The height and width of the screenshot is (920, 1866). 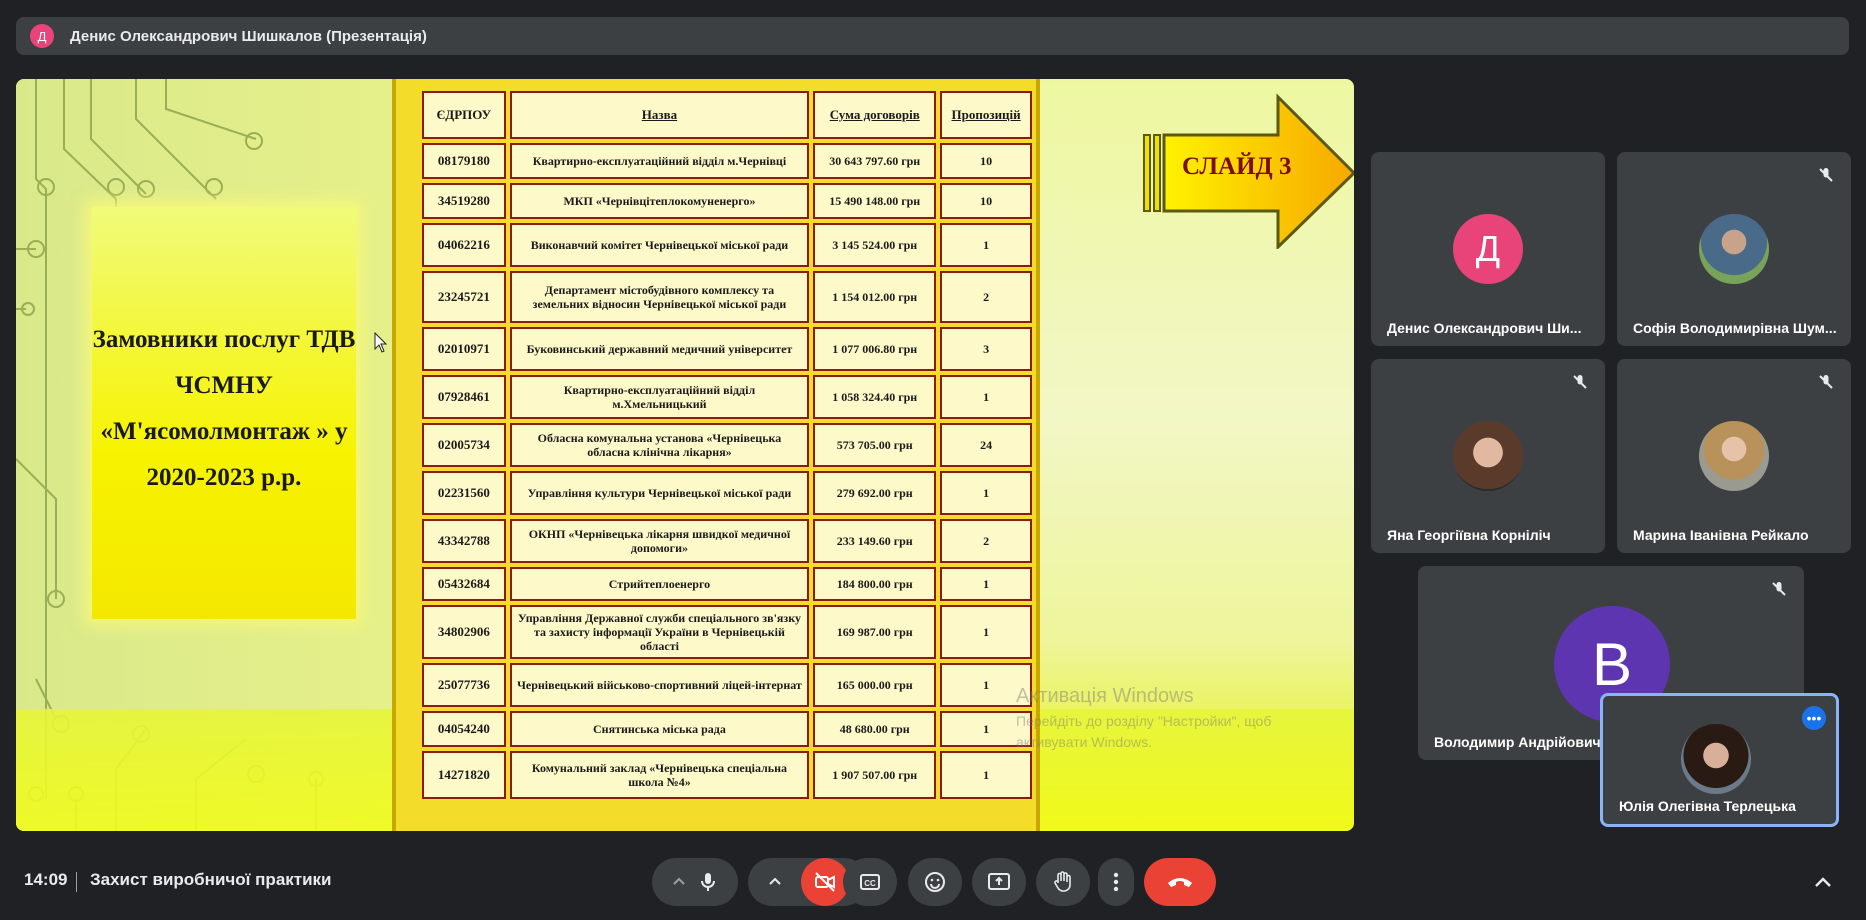 I want to click on raise-hand-icon, so click(x=1062, y=881).